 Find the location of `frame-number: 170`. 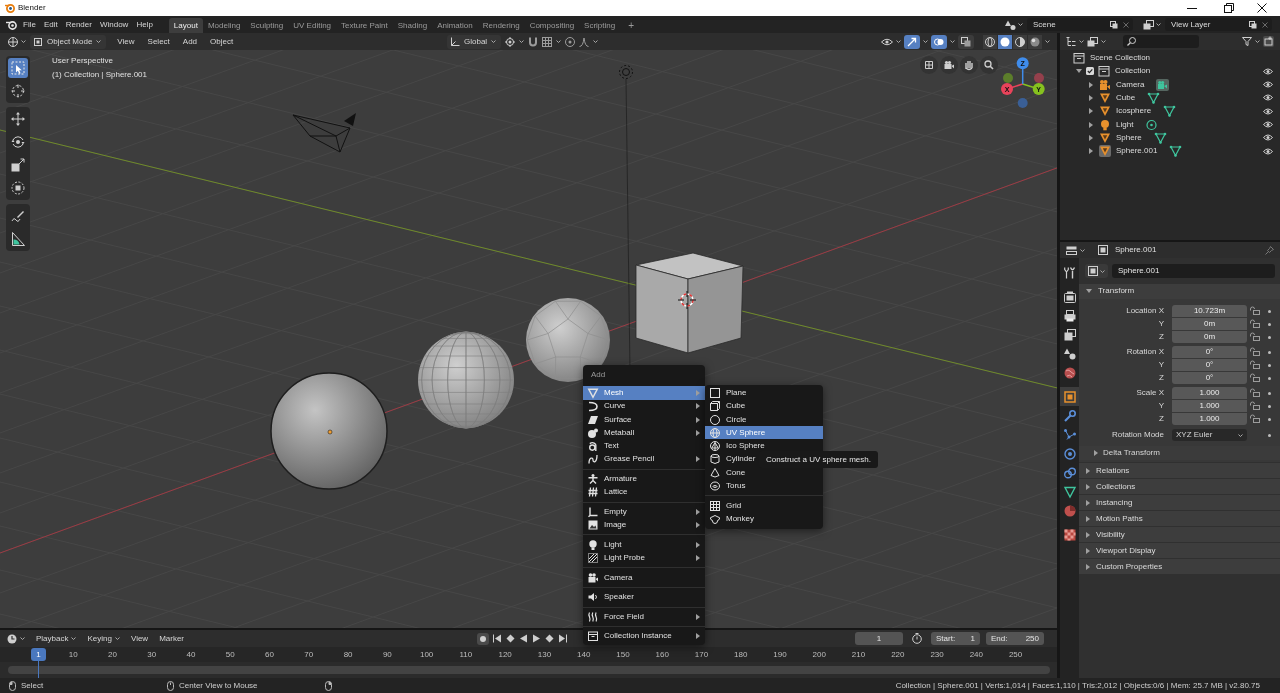

frame-number: 170 is located at coordinates (701, 654).